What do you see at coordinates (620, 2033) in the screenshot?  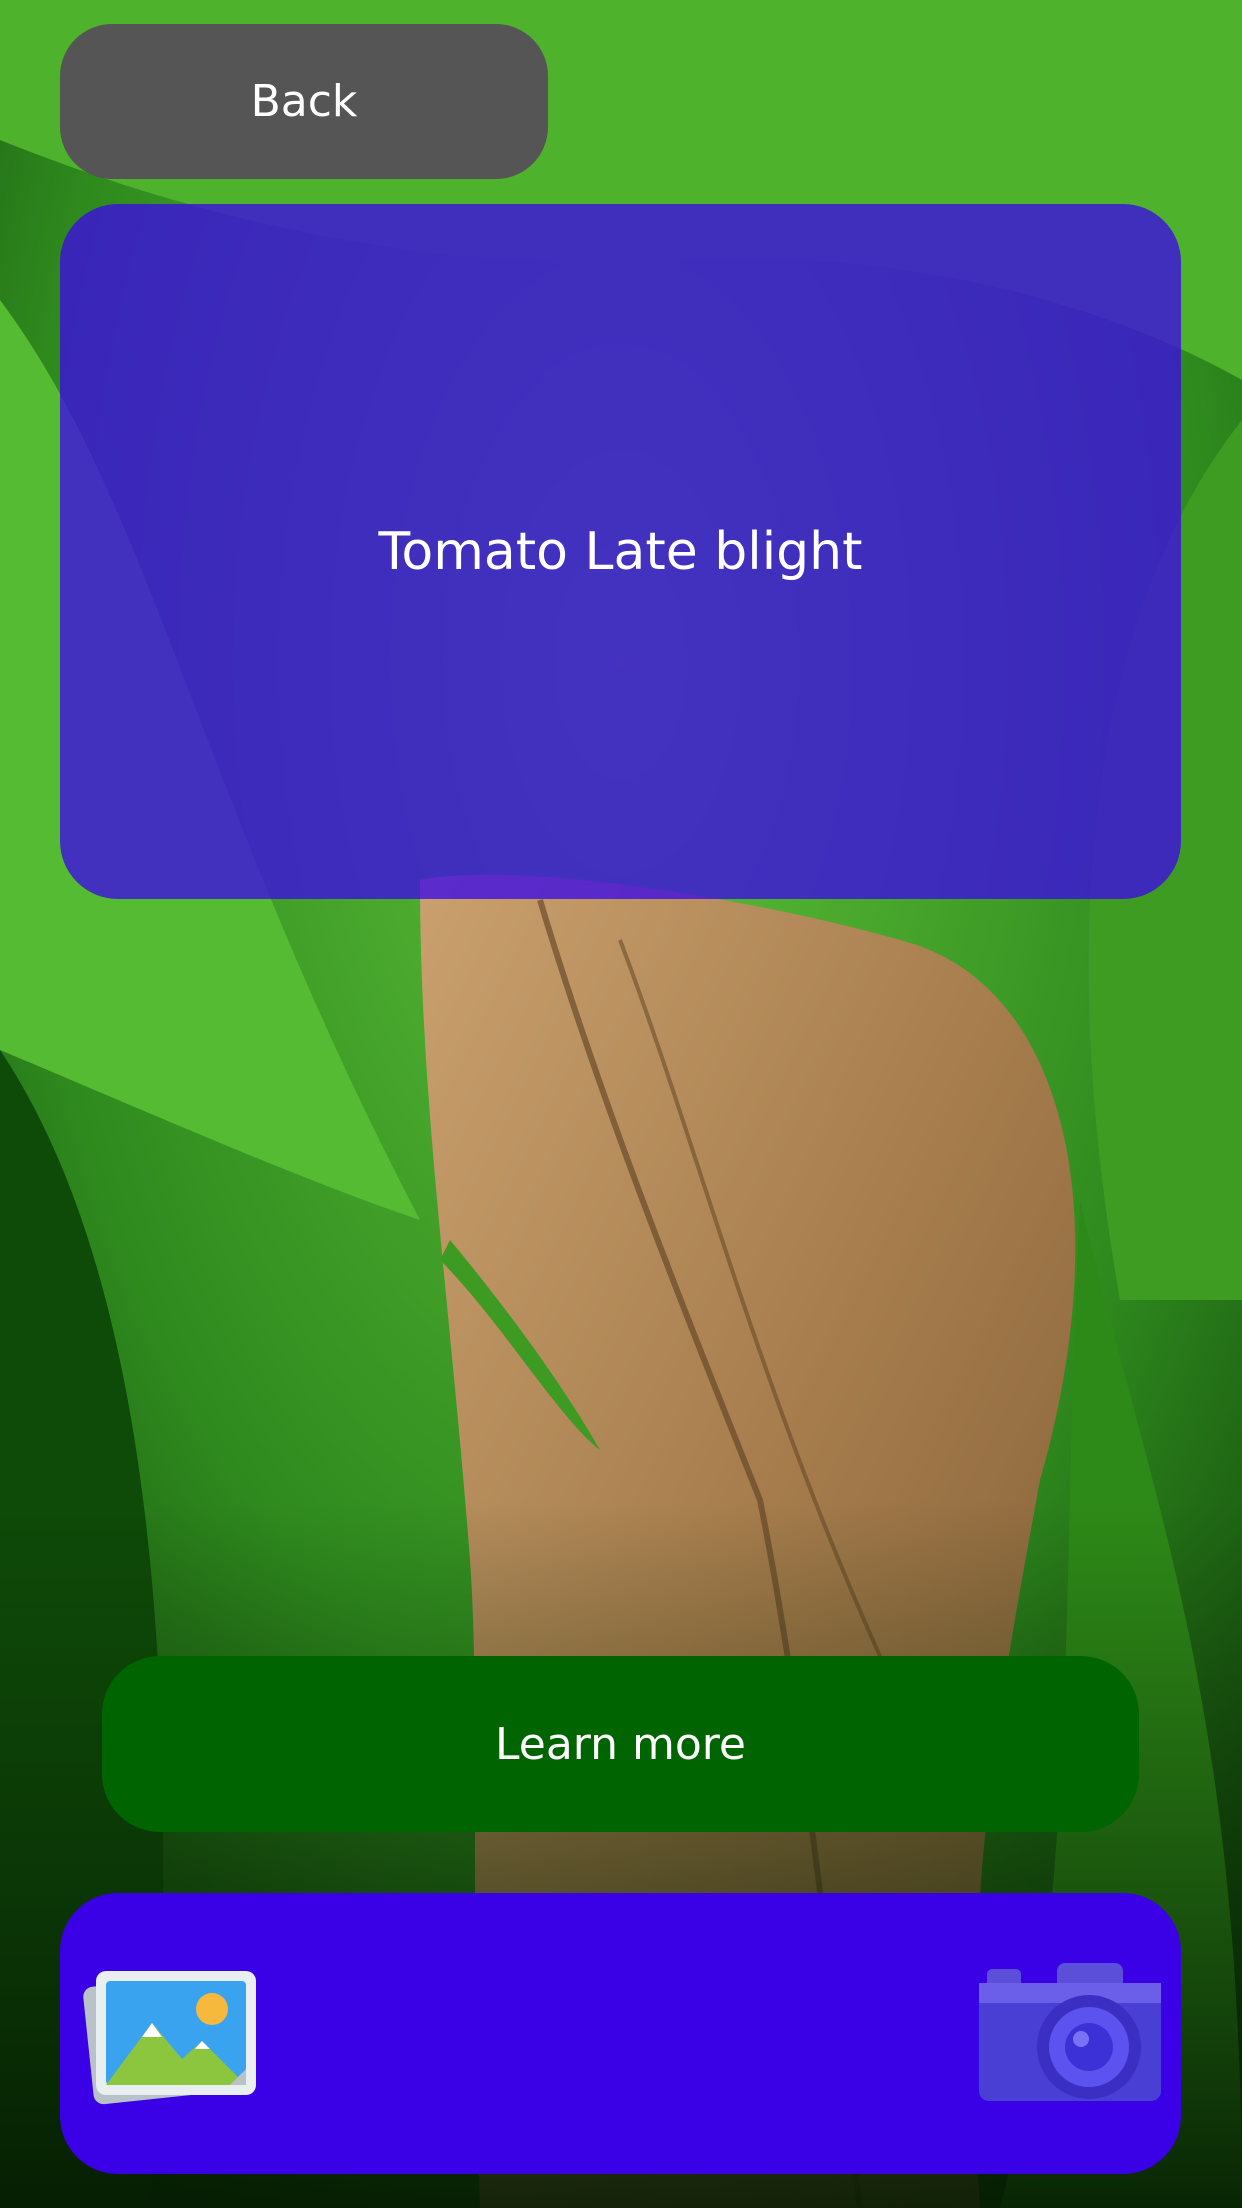 I see `bottom-toolbar` at bounding box center [620, 2033].